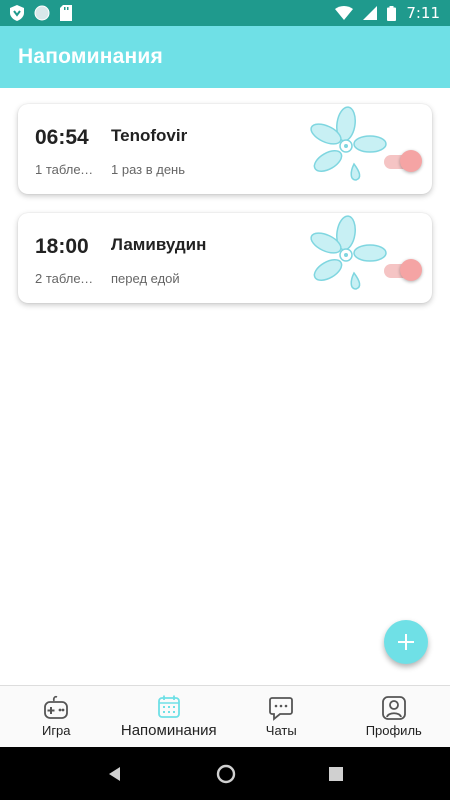  What do you see at coordinates (66, 169) in the screenshot?
I see `reminder-dose: 1 таблетка` at bounding box center [66, 169].